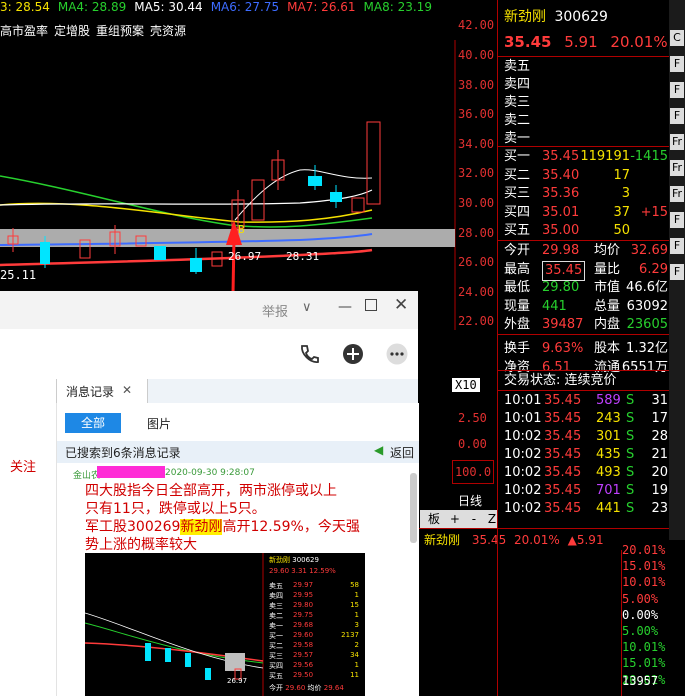 The image size is (685, 696). What do you see at coordinates (378, 450) in the screenshot?
I see `back-arrow-icon: ◀` at bounding box center [378, 450].